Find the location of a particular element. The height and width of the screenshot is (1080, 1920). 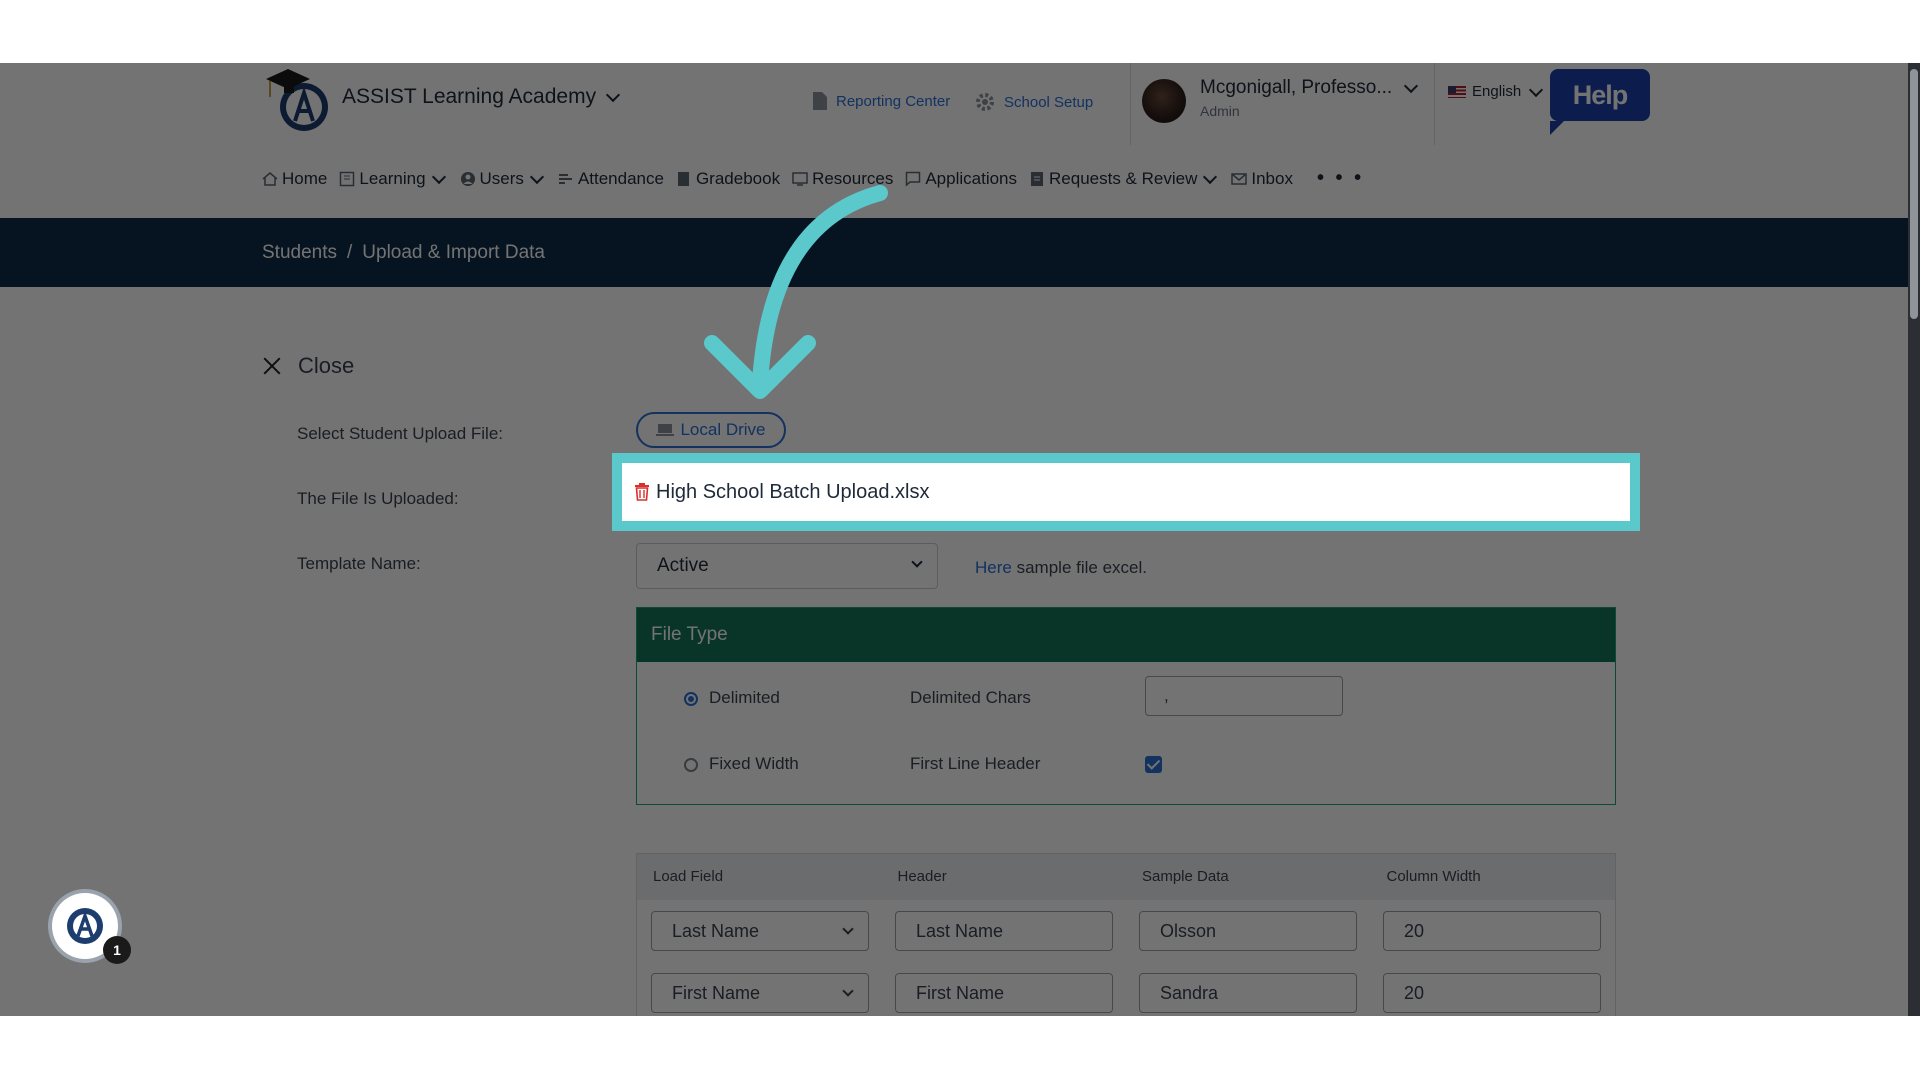

school-setup-link: School Setup is located at coordinates (1033, 102).